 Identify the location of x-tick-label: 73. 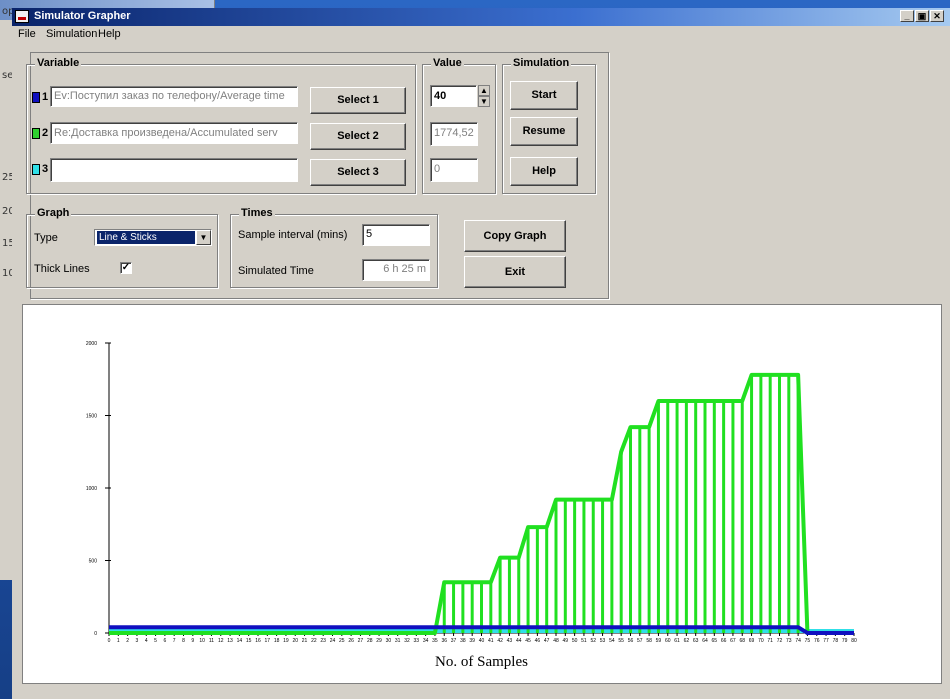
(789, 641).